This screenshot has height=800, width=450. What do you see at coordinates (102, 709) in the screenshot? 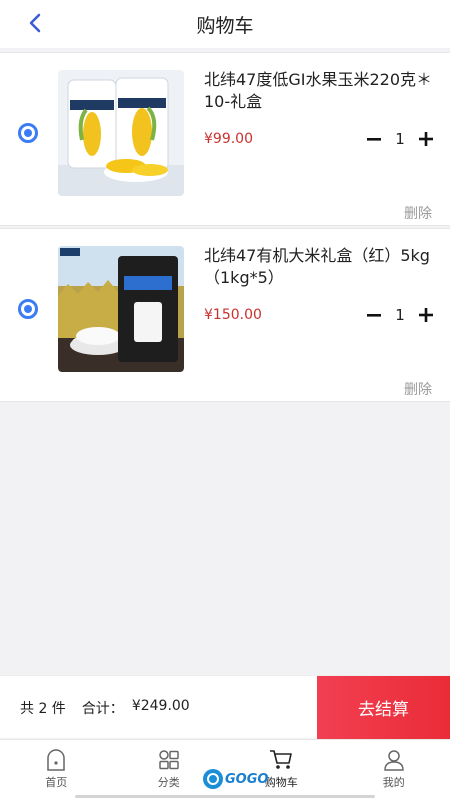
I see `total-label: 合计：` at bounding box center [102, 709].